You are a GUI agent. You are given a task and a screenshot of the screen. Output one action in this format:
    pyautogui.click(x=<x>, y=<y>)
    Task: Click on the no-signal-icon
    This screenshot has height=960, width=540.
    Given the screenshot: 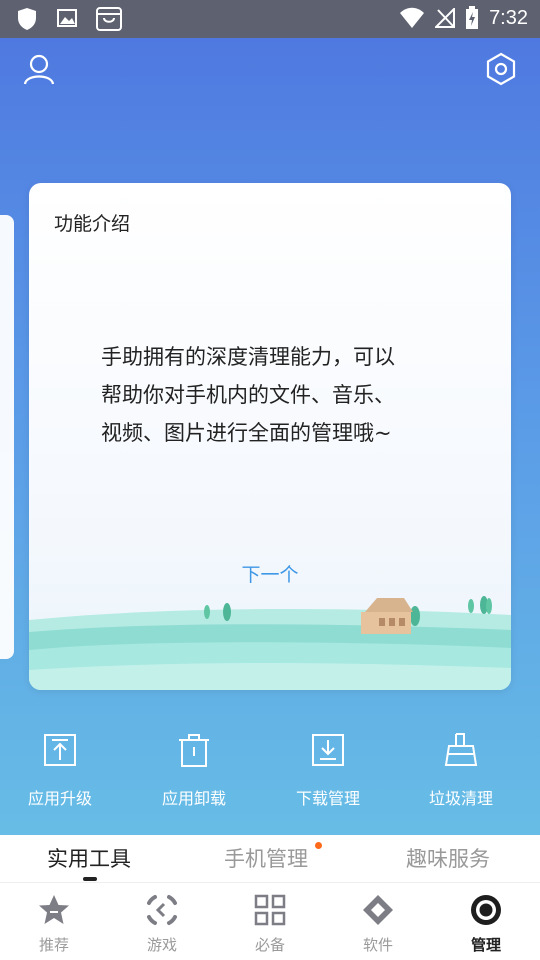 What is the action you would take?
    pyautogui.click(x=445, y=18)
    